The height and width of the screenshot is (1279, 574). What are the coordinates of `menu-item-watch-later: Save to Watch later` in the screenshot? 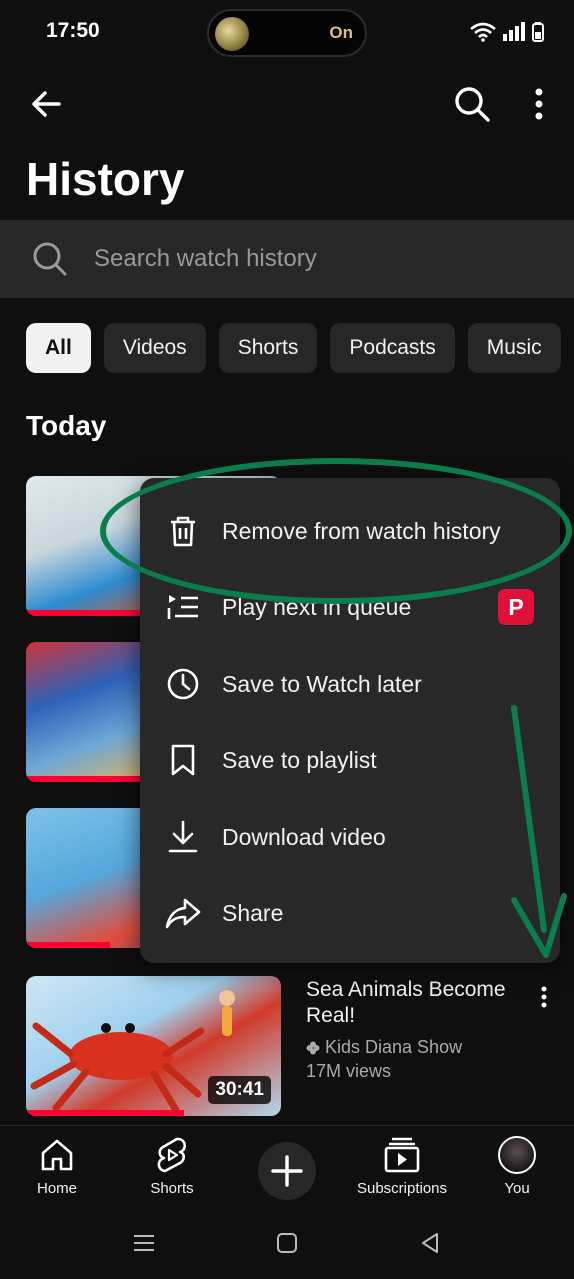 It's located at (350, 684).